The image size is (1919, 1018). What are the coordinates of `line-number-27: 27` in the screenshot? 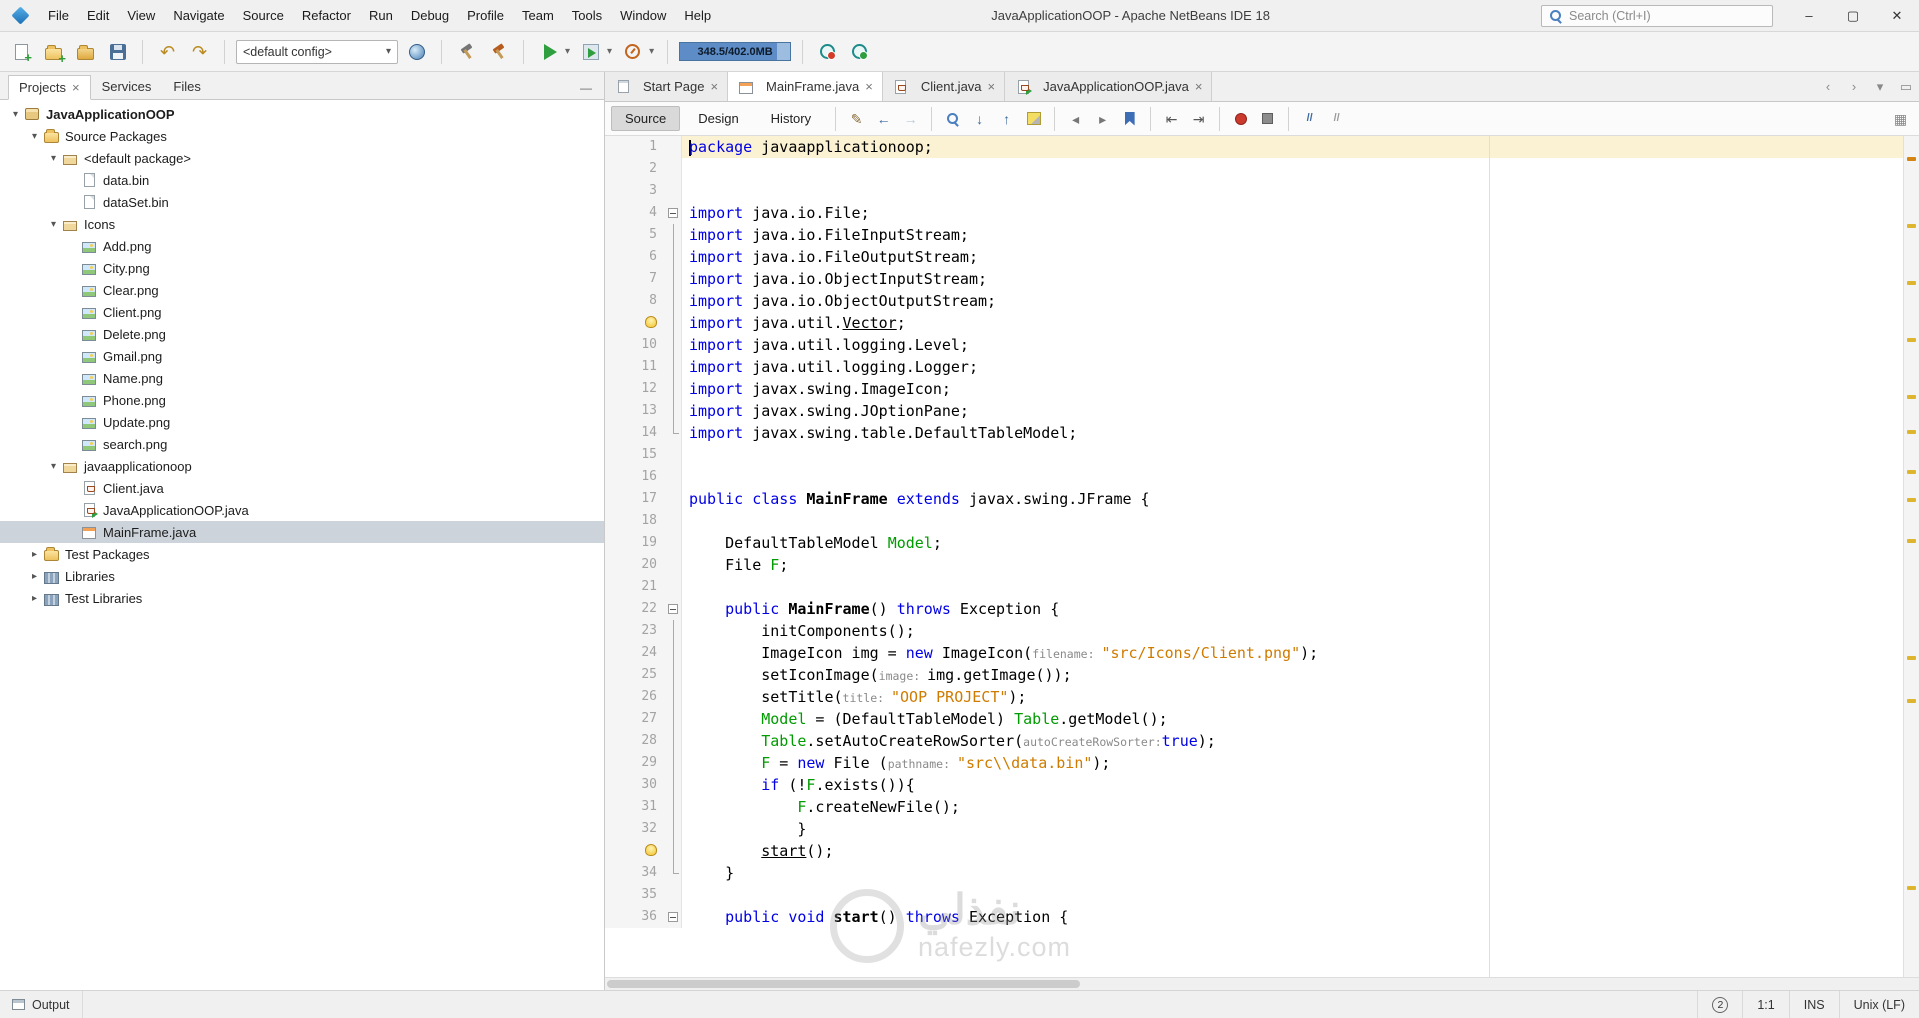 It's located at (635, 719).